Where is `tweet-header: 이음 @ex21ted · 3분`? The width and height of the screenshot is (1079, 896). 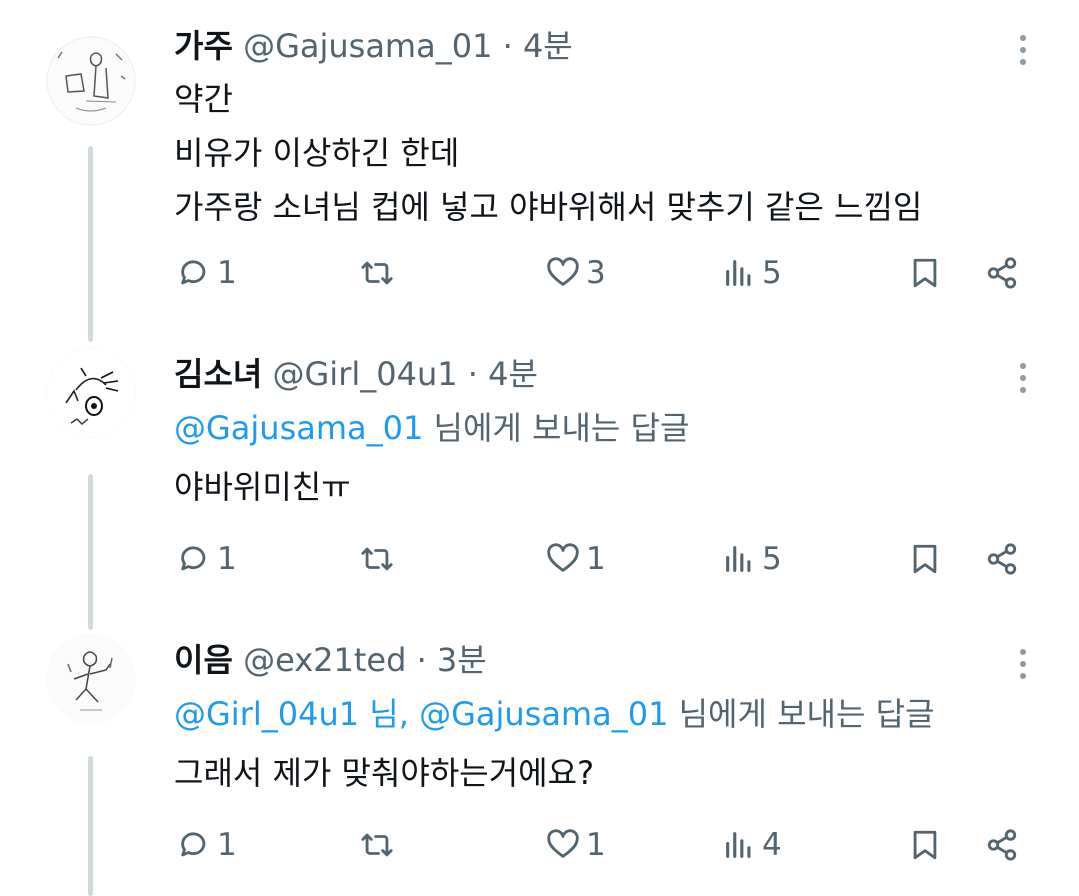 tweet-header: 이음 @ex21ted · 3분 is located at coordinates (330, 660).